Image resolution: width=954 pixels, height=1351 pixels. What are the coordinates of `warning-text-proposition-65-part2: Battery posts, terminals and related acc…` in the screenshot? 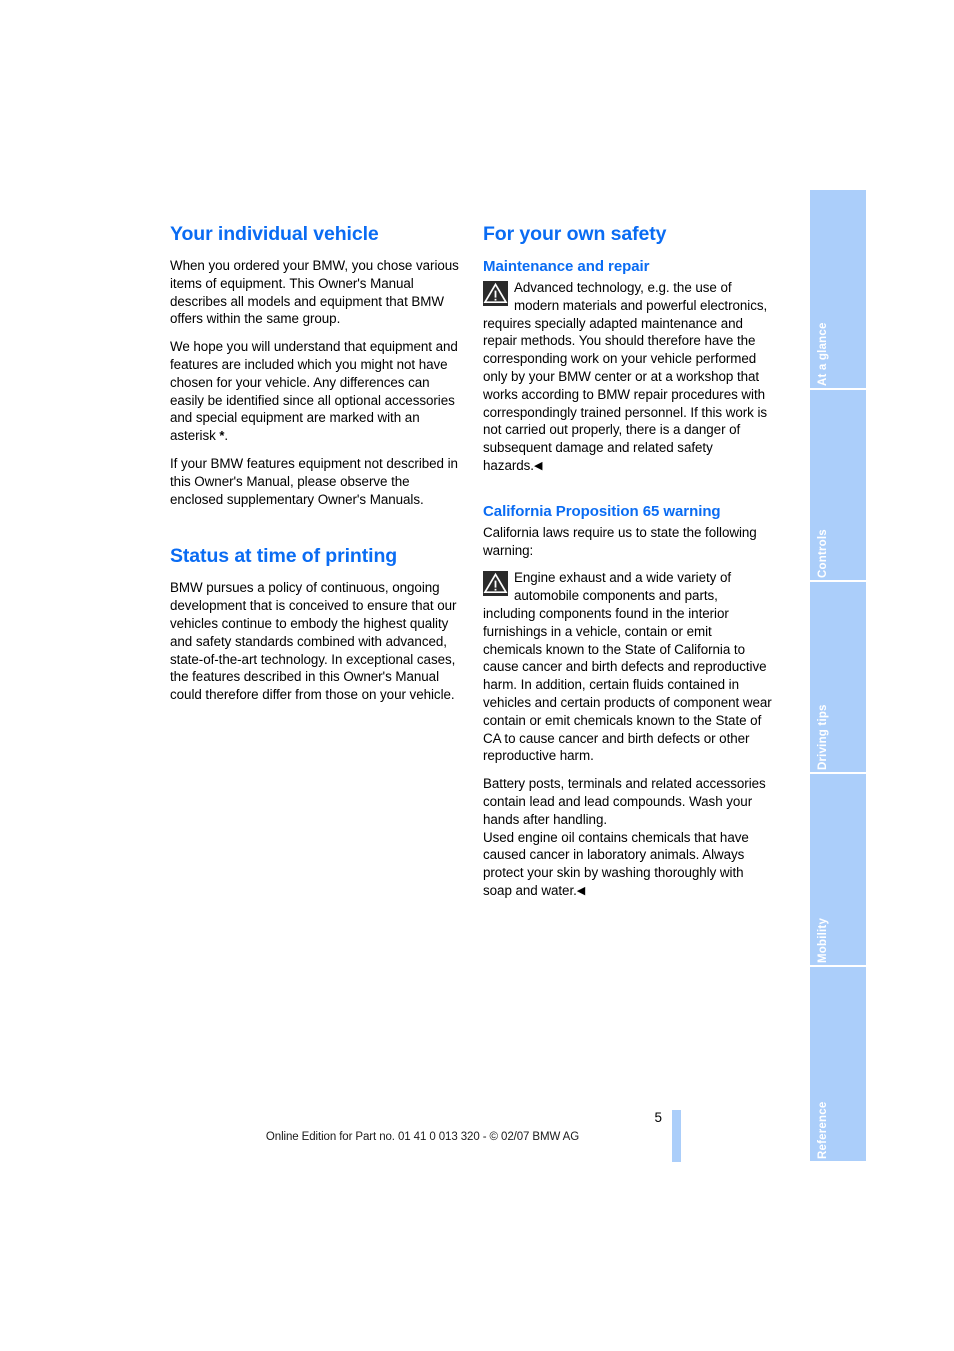 It's located at (624, 801).